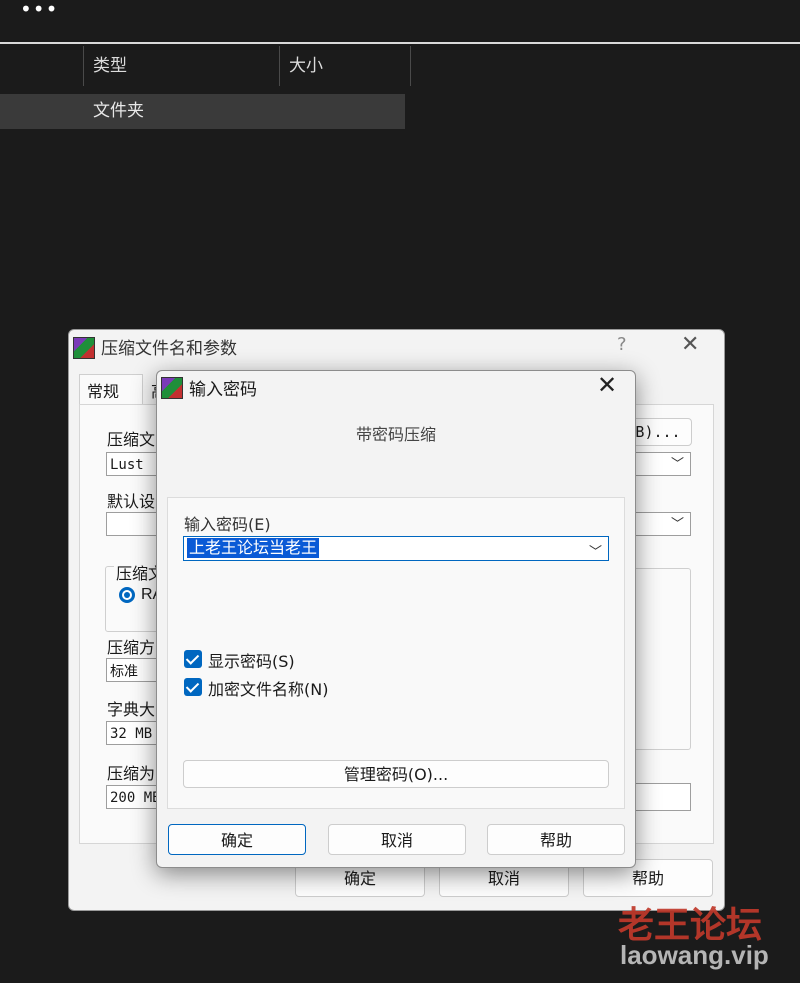  Describe the element at coordinates (268, 688) in the screenshot. I see `encrypt-names-label: 加密文件名称(N)` at that location.